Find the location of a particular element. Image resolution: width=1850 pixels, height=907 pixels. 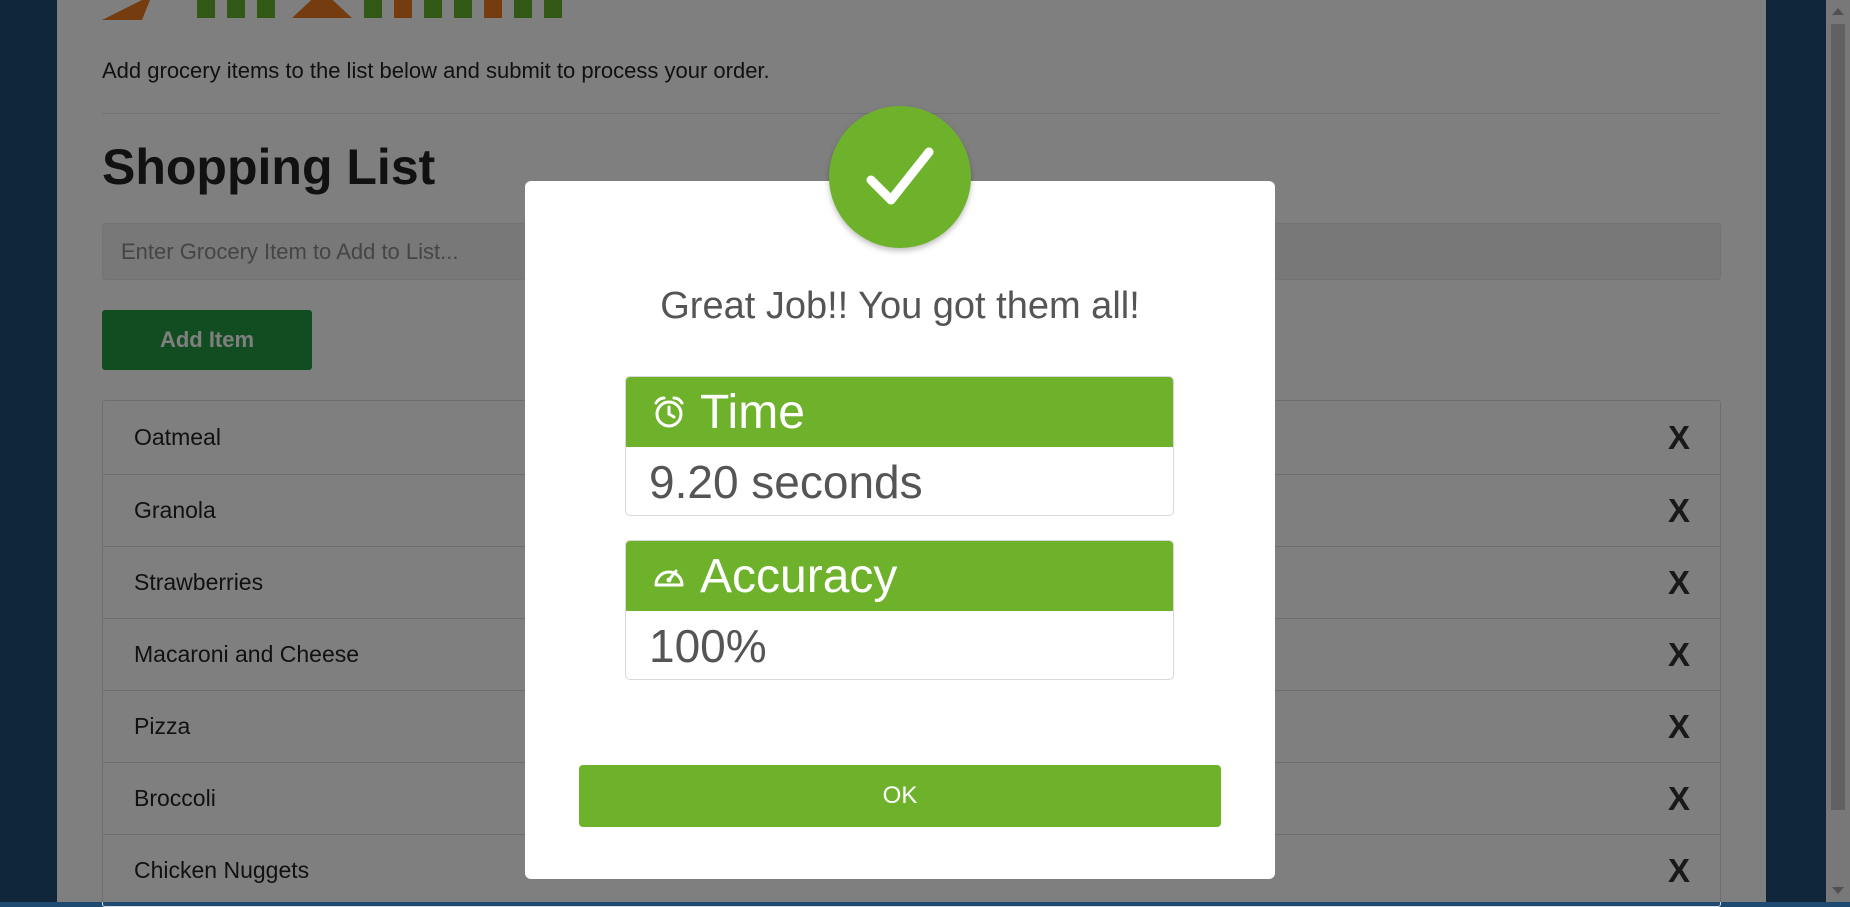

time-label: Time is located at coordinates (752, 412).